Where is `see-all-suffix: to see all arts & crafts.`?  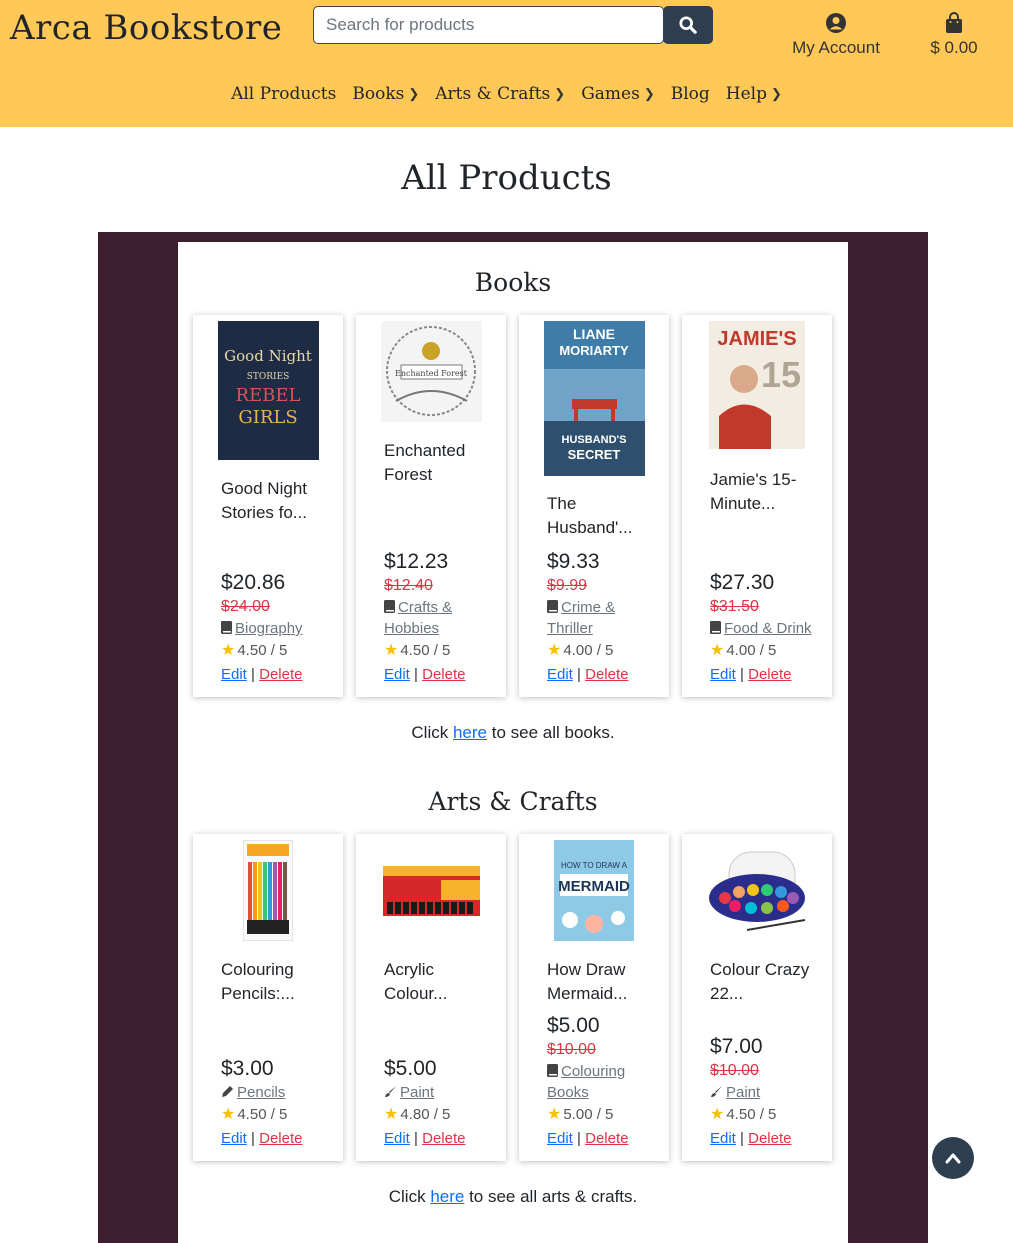
see-all-suffix: to see all arts & crafts. is located at coordinates (551, 1196).